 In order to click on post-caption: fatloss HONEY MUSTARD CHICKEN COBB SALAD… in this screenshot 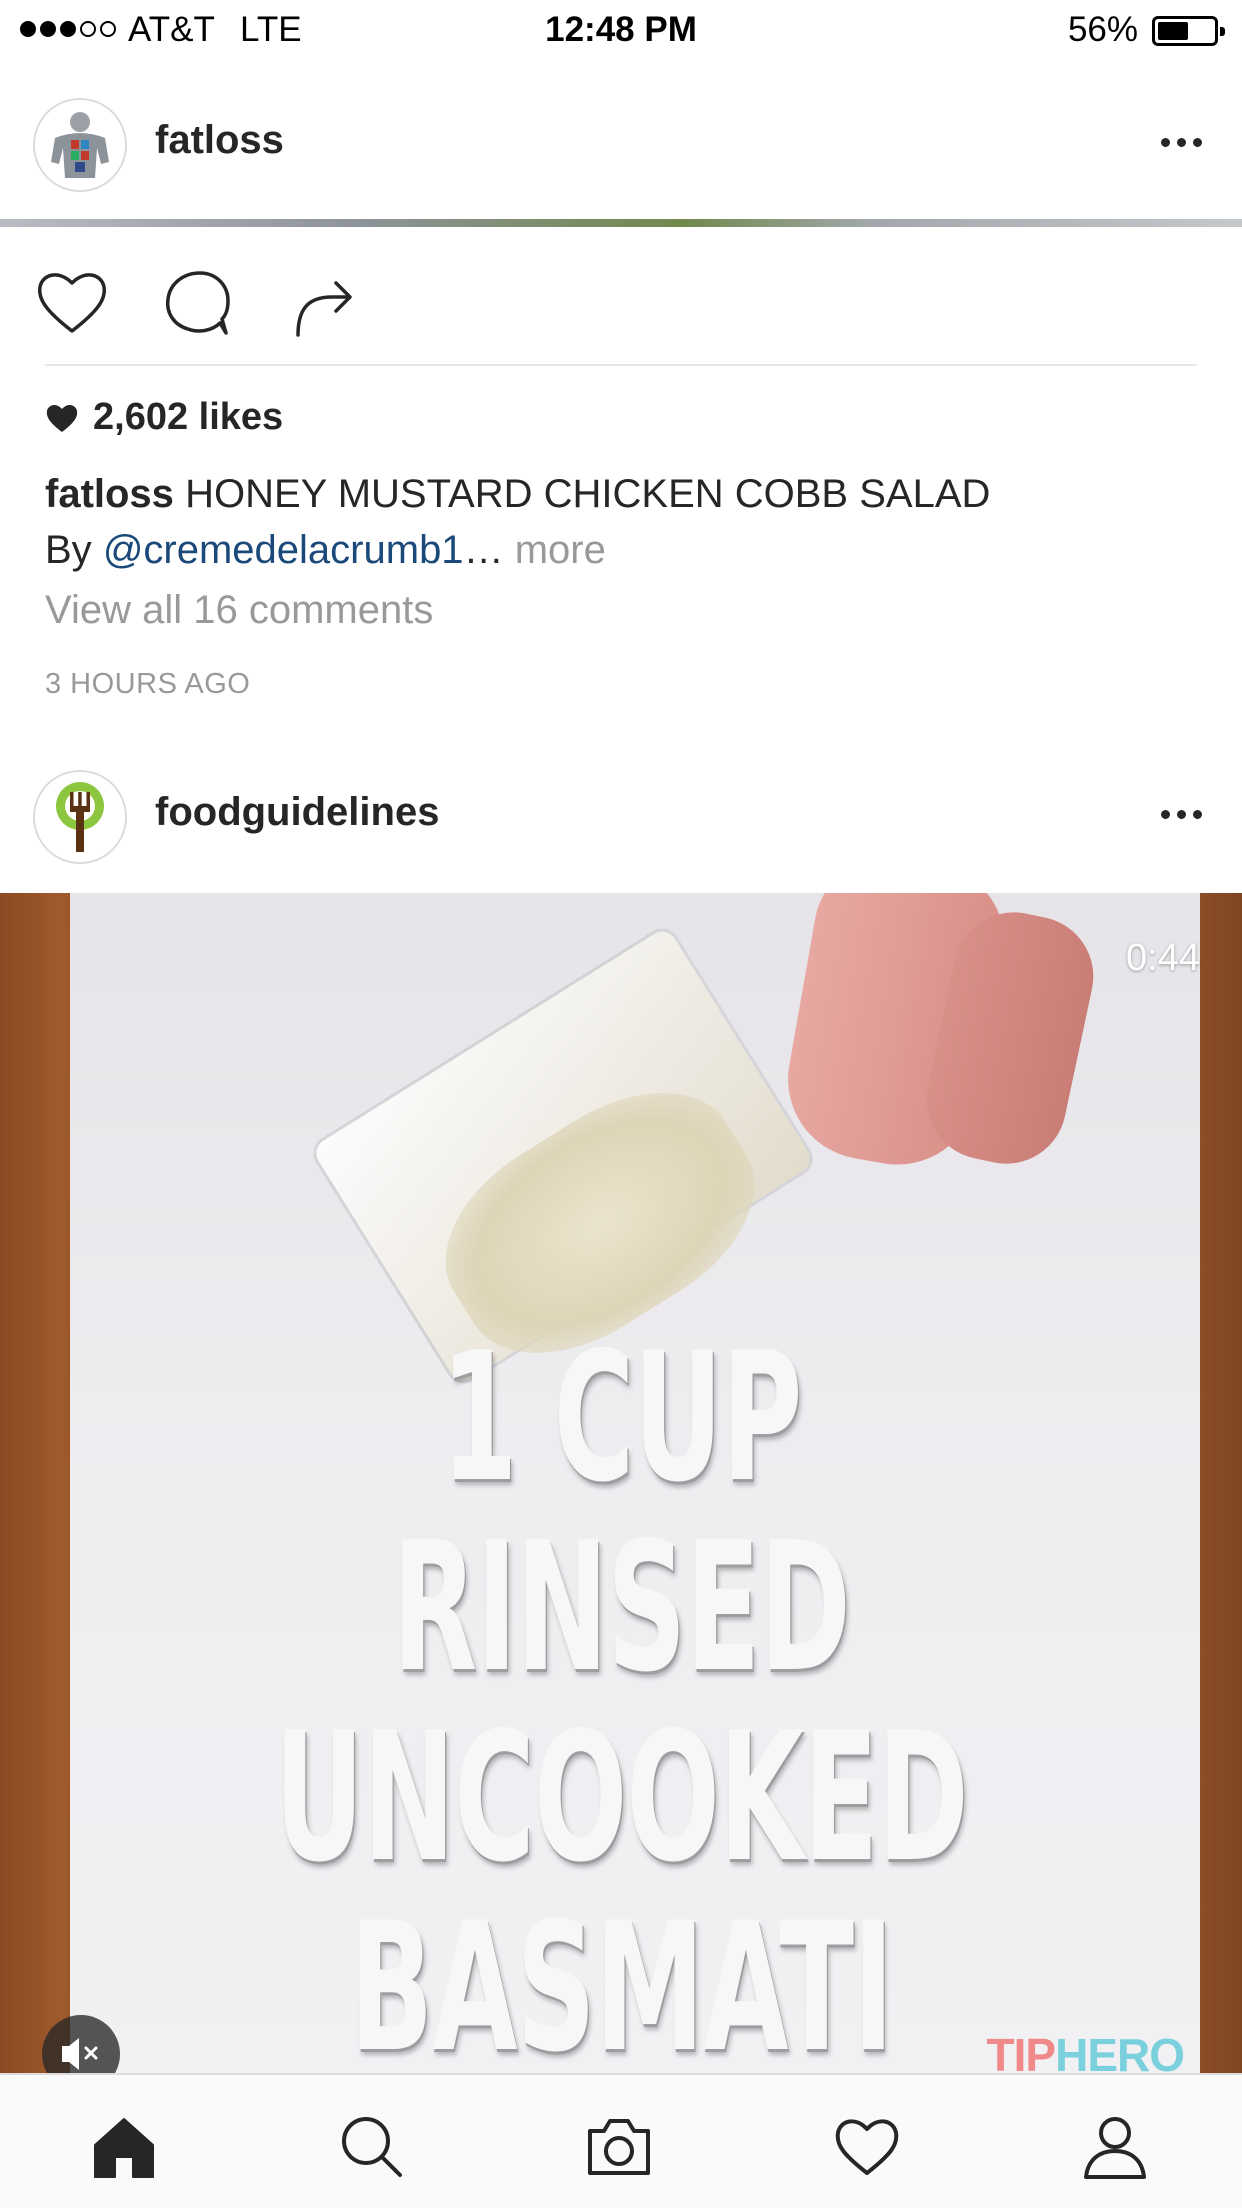, I will do `click(625, 522)`.